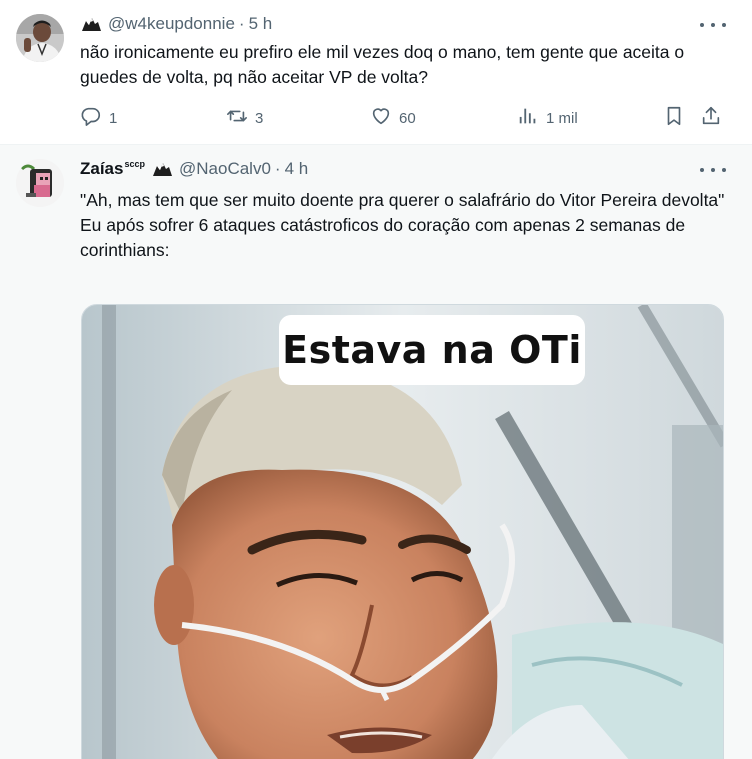 The image size is (752, 759). I want to click on views-button: 1 mil, so click(547, 118).